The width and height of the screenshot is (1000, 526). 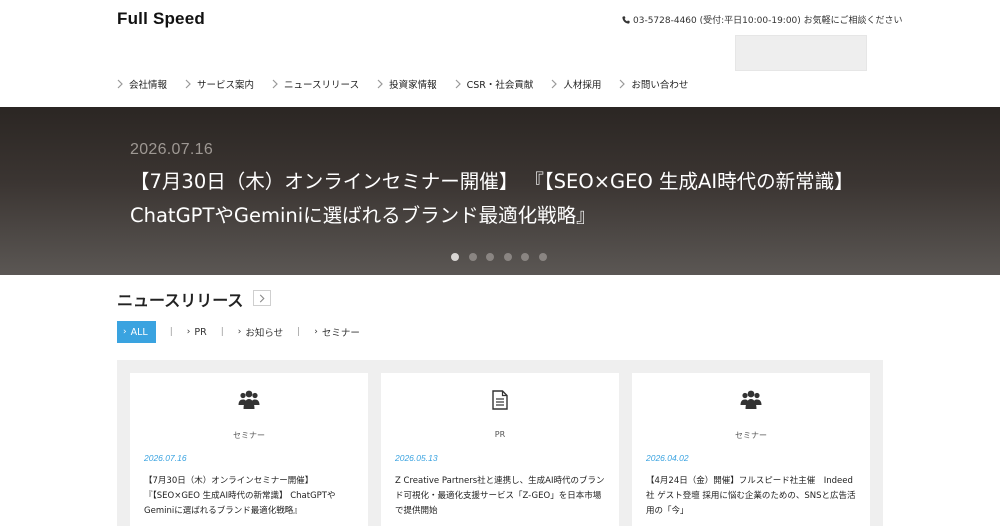 What do you see at coordinates (165, 458) in the screenshot?
I see `card-date: 2026.07.16` at bounding box center [165, 458].